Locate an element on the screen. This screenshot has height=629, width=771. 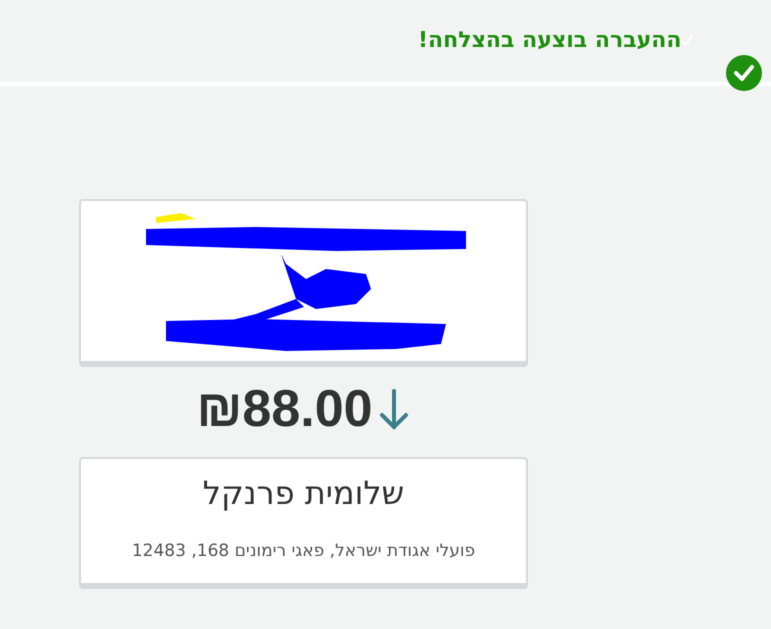
recipient-name: שלומית פרנקל is located at coordinates (303, 493).